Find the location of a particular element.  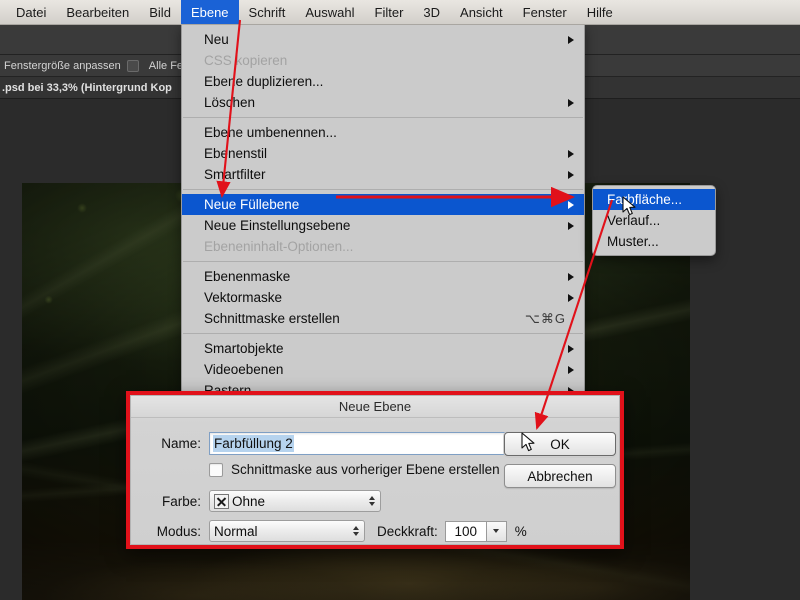

menubar-item-label: Filter is located at coordinates (389, 12).